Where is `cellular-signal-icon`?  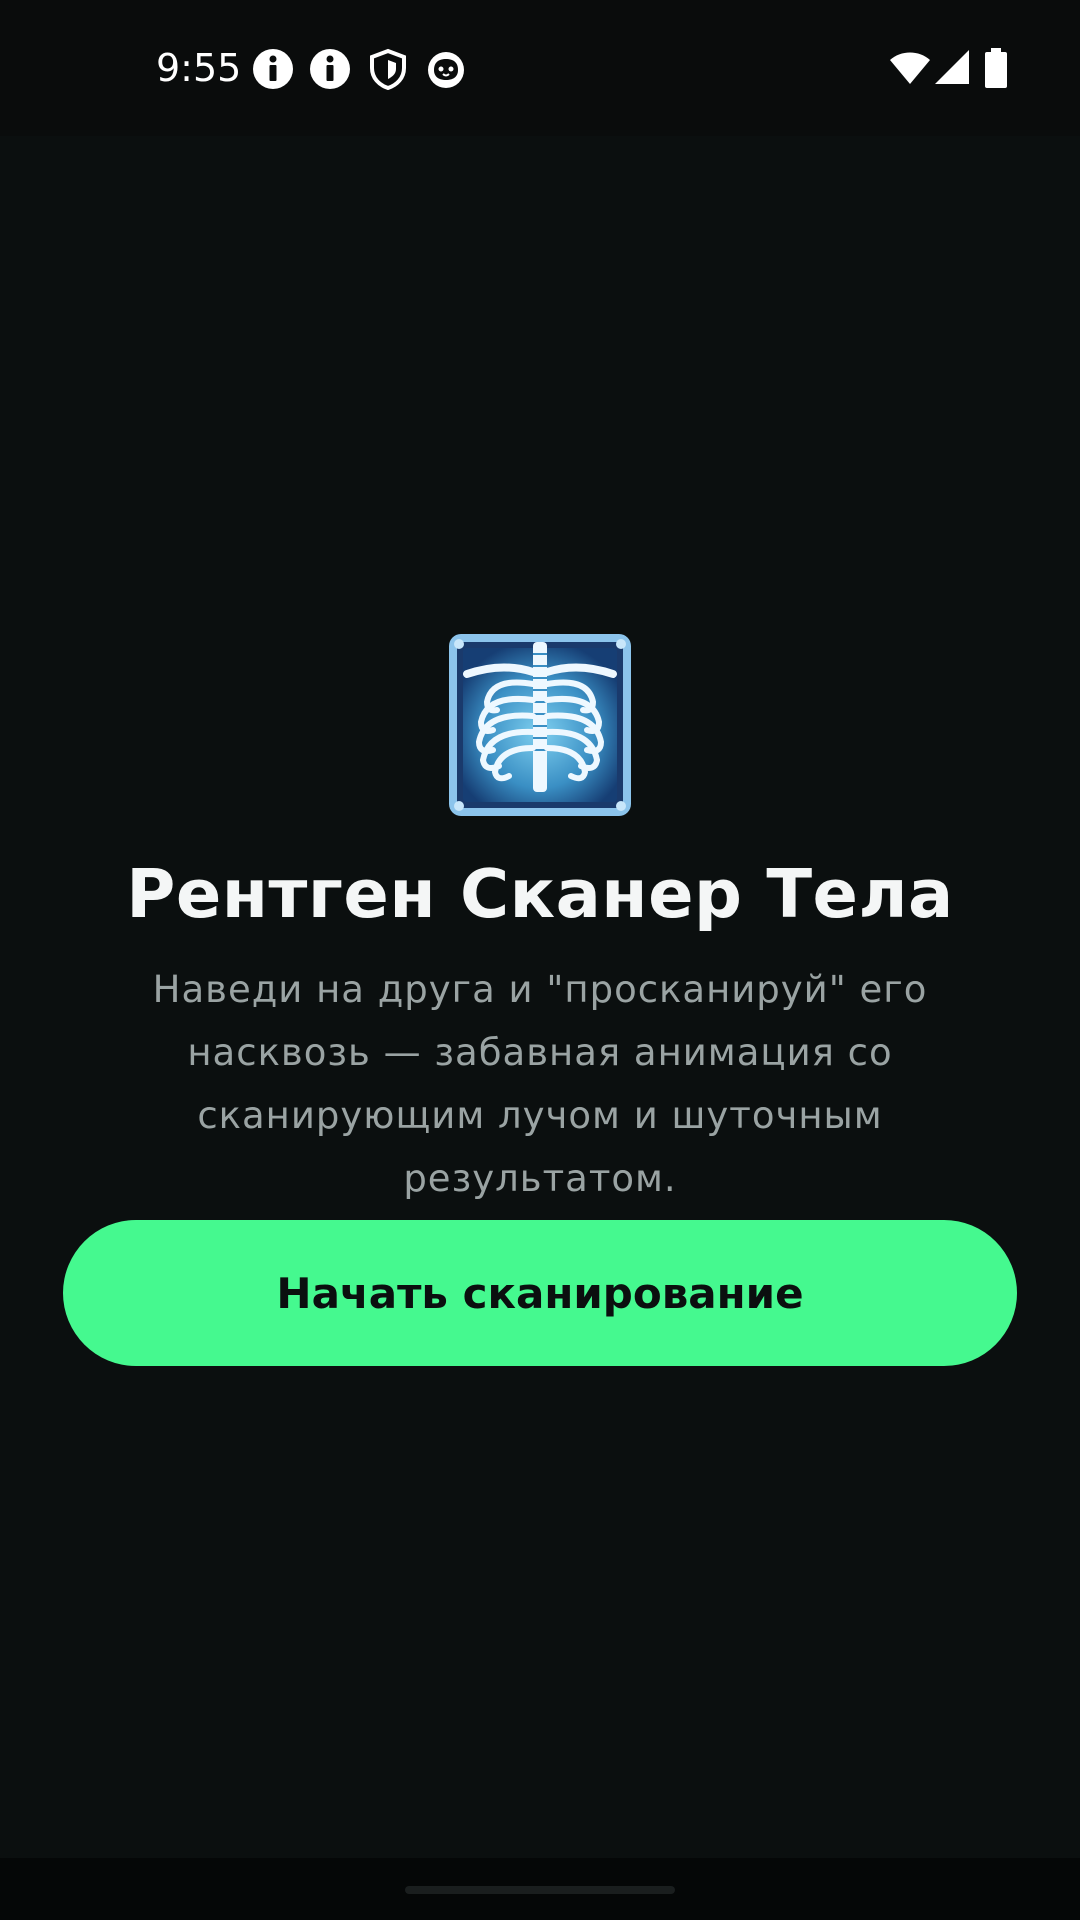
cellular-signal-icon is located at coordinates (952, 67).